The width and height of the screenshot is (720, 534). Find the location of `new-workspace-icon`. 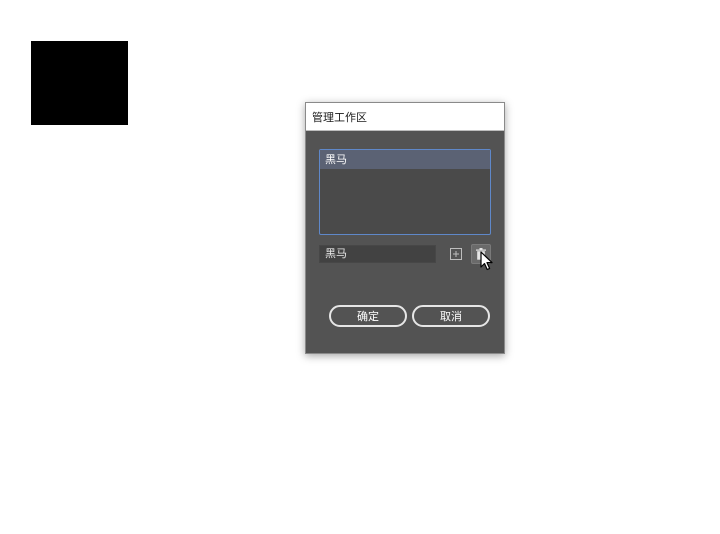

new-workspace-icon is located at coordinates (456, 254).